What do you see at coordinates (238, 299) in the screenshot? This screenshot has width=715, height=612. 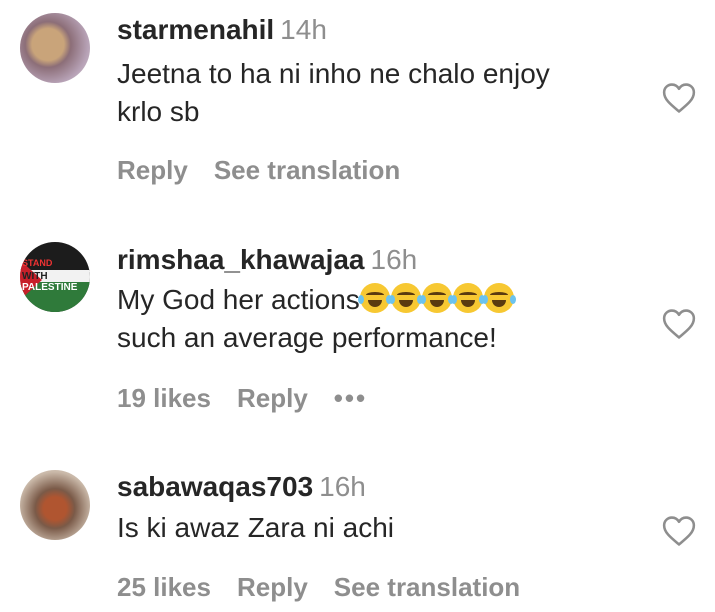 I see `comment-text-segment: My God her actions` at bounding box center [238, 299].